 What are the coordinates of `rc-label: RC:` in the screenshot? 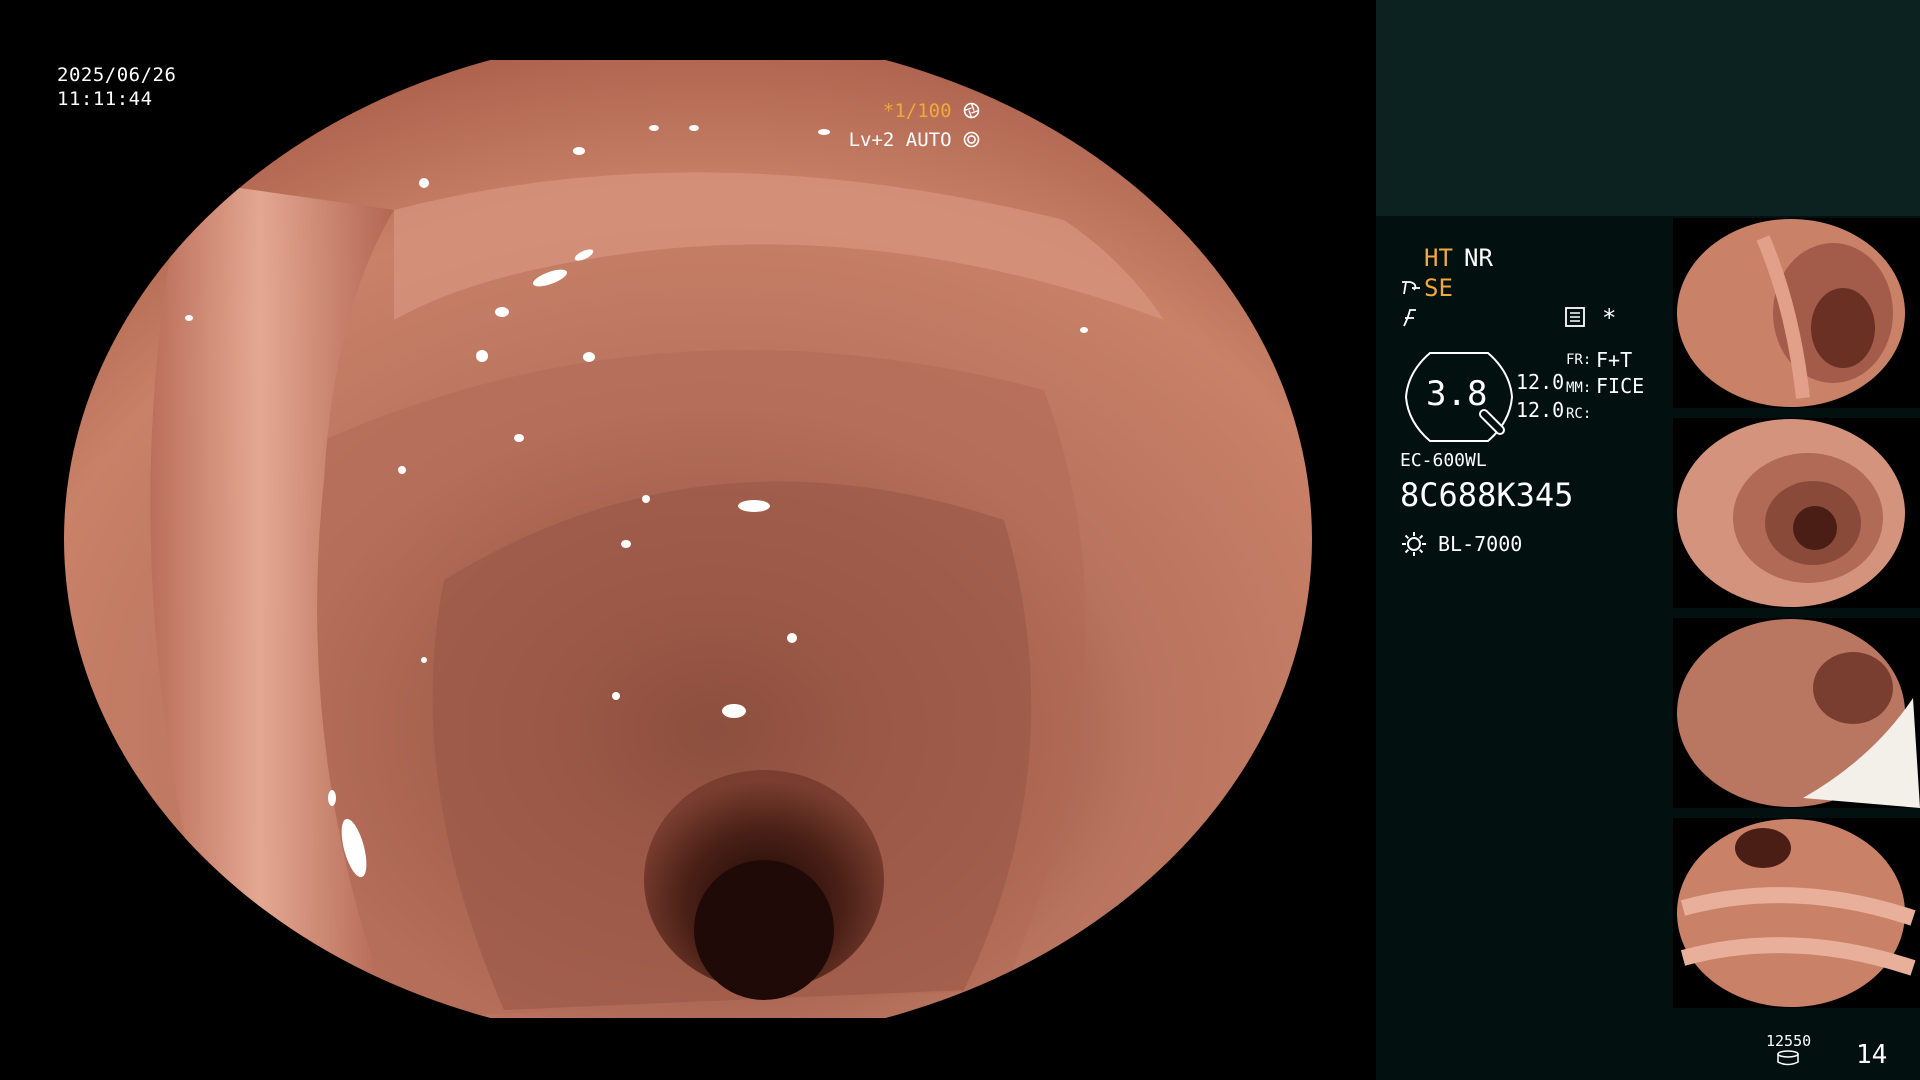 It's located at (1579, 414).